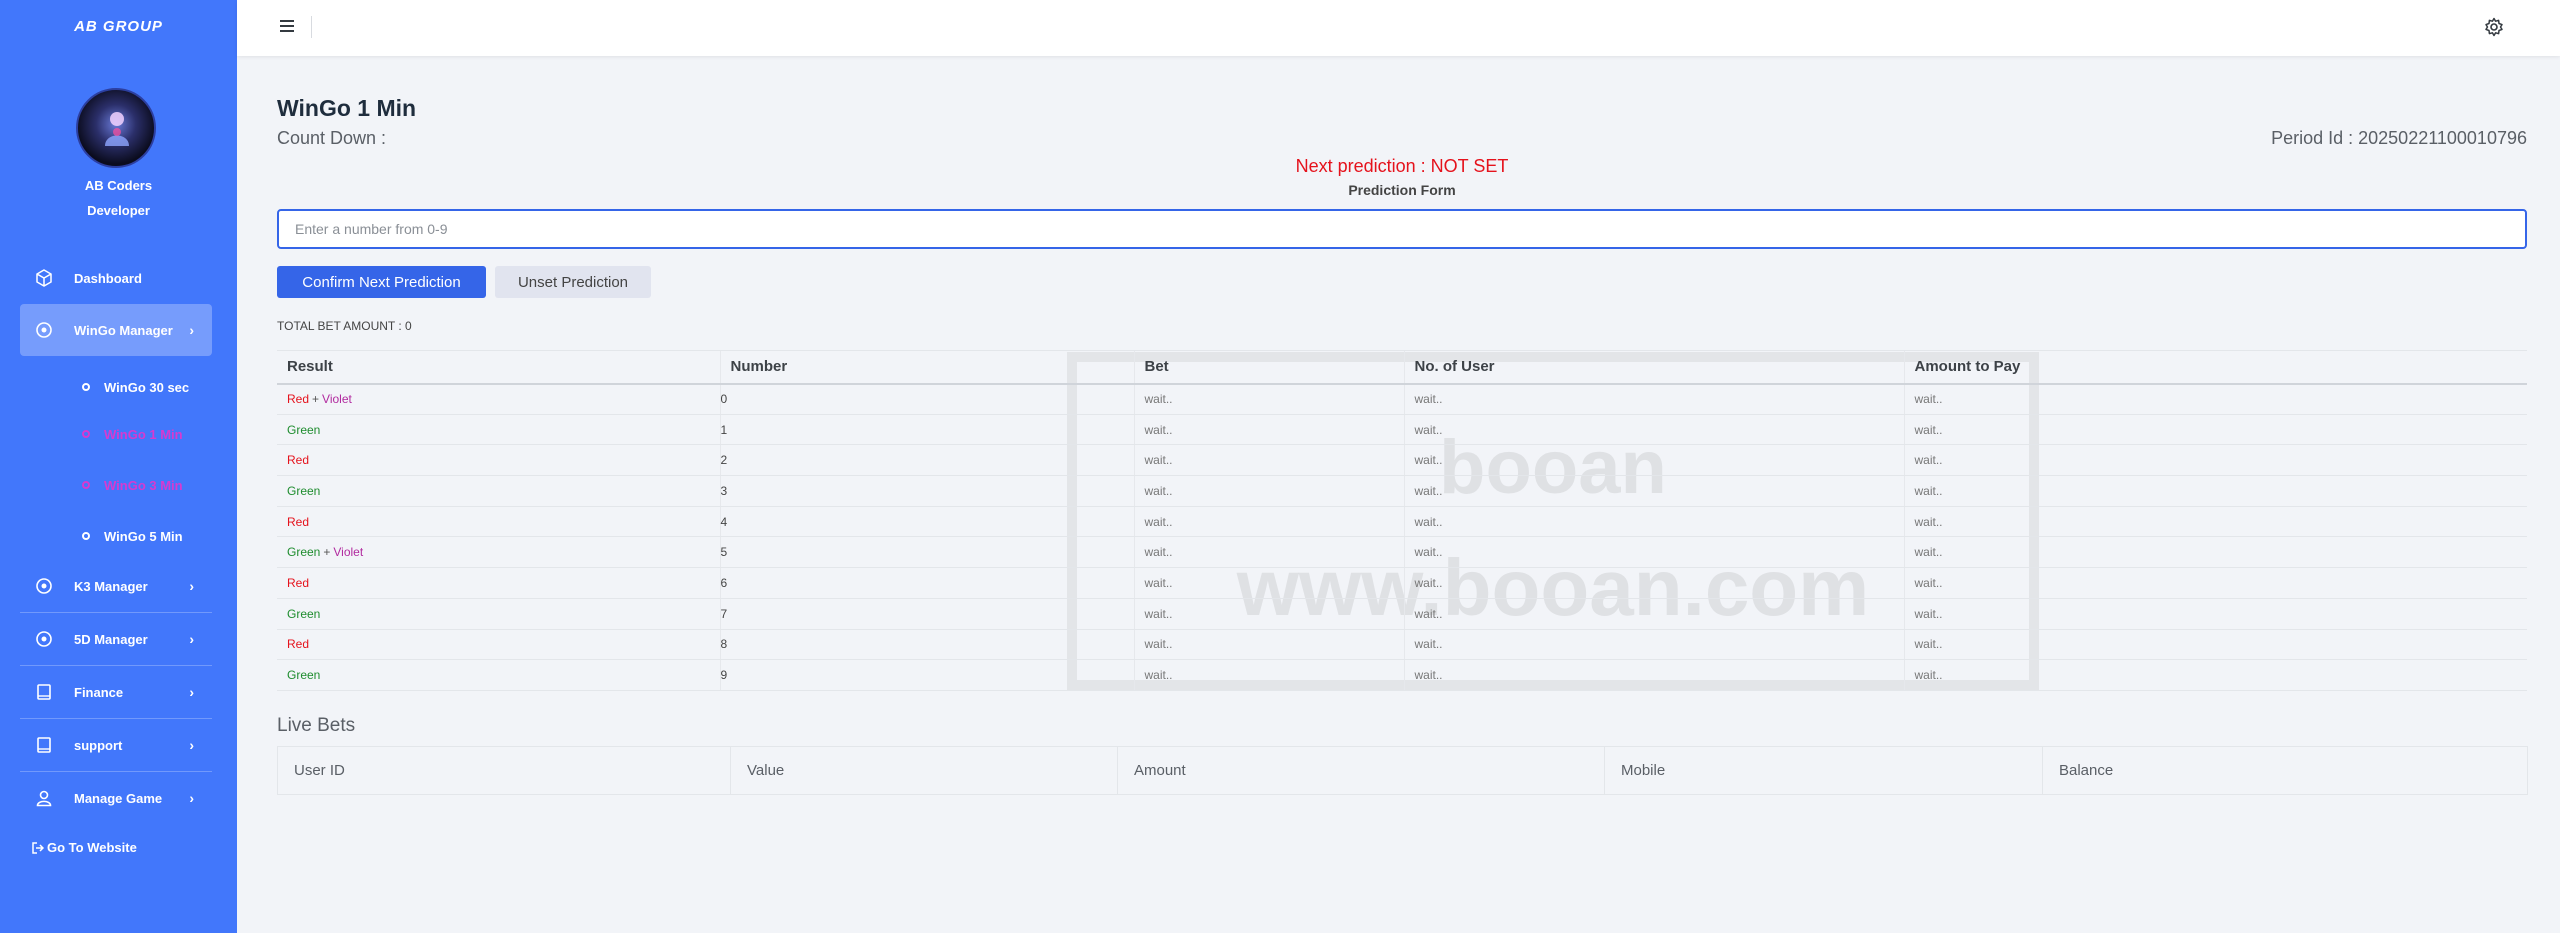 Image resolution: width=2560 pixels, height=933 pixels. Describe the element at coordinates (1402, 229) in the screenshot. I see `prediction-number-input` at that location.